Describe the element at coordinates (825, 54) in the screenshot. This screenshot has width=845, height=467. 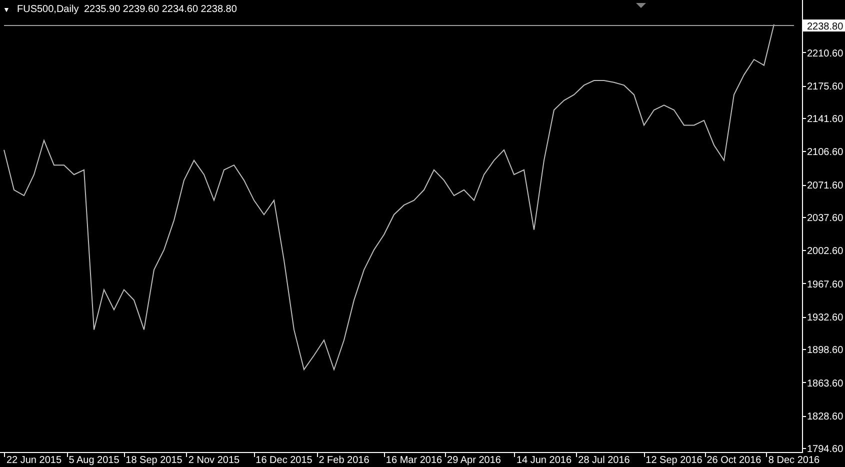
I see `axis-label: 2210.60` at that location.